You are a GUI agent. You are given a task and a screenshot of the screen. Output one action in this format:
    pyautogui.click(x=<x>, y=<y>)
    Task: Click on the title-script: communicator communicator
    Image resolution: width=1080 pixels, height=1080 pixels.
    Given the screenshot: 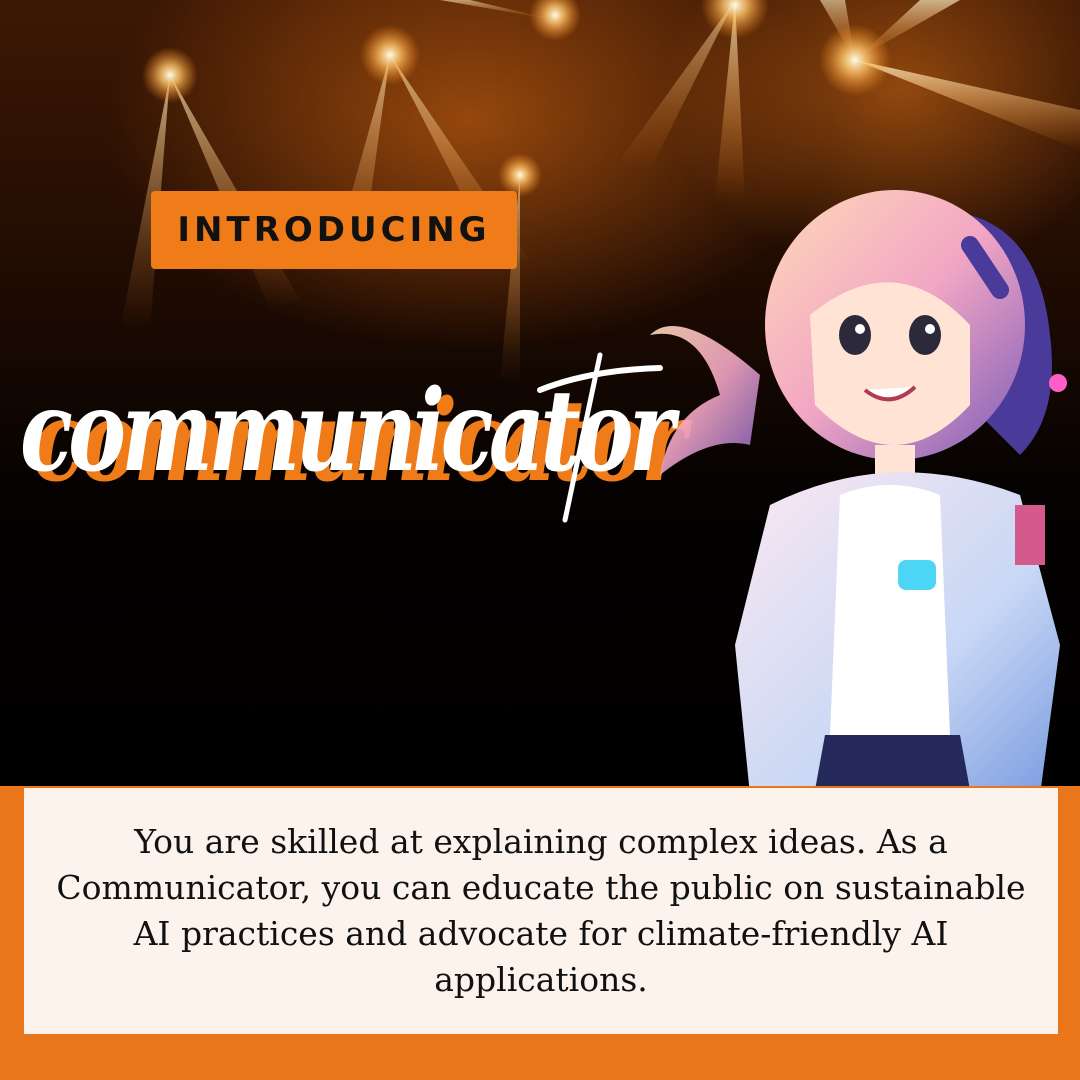 What is the action you would take?
    pyautogui.click(x=359, y=437)
    